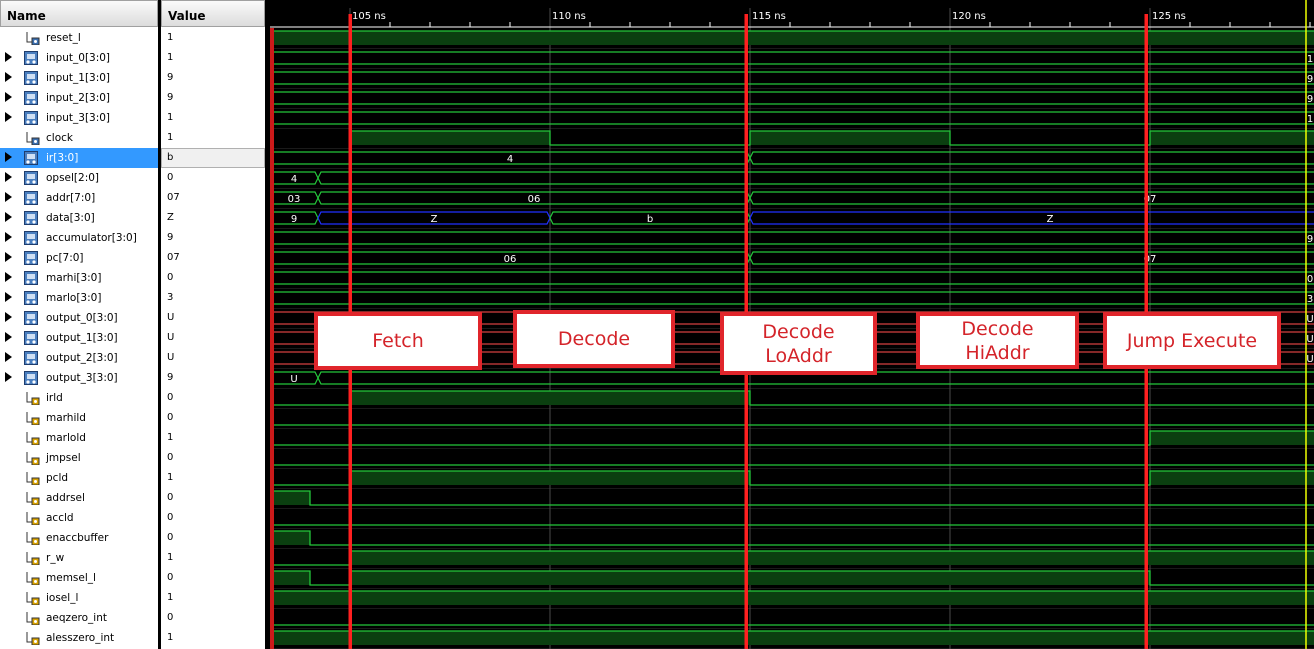 Image resolution: width=1314 pixels, height=649 pixels. Describe the element at coordinates (79, 358) in the screenshot. I see `signal-row-output-2: output_2[3:0]` at that location.